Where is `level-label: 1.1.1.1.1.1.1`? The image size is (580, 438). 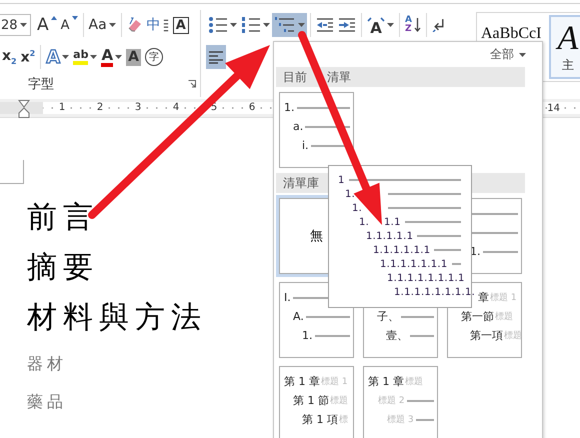 level-label: 1.1.1.1.1.1.1 is located at coordinates (414, 264).